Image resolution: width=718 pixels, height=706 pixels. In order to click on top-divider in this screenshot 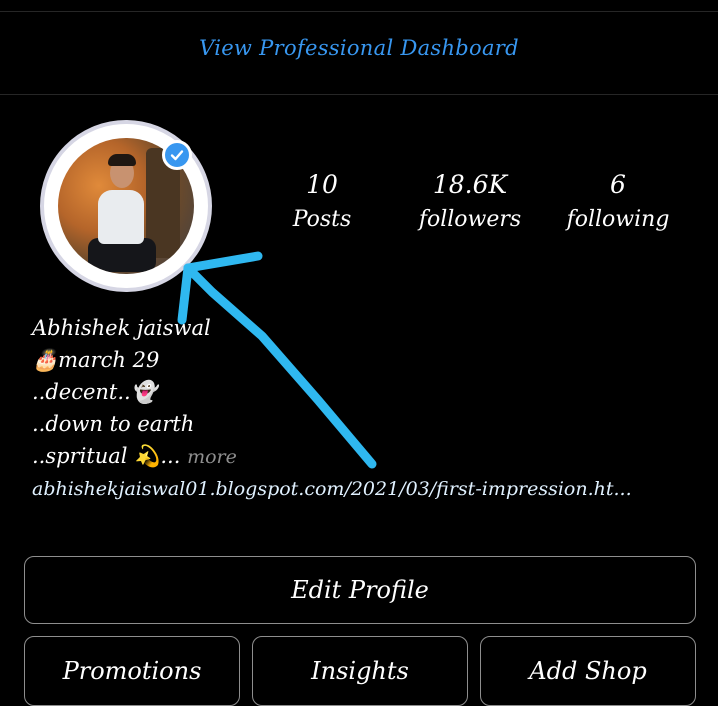, I will do `click(359, 11)`.